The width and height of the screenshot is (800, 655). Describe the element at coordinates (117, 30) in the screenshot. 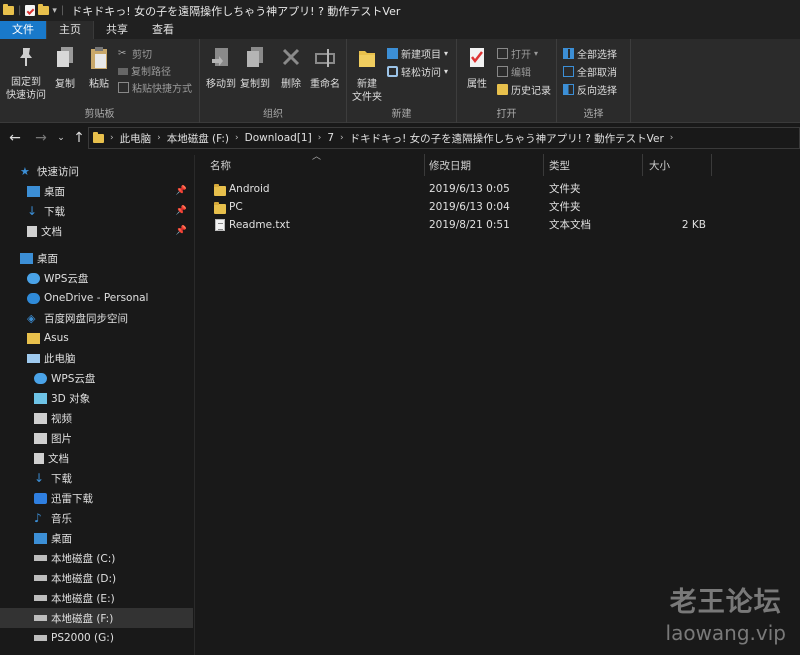

I see `tab-share: 共享` at that location.